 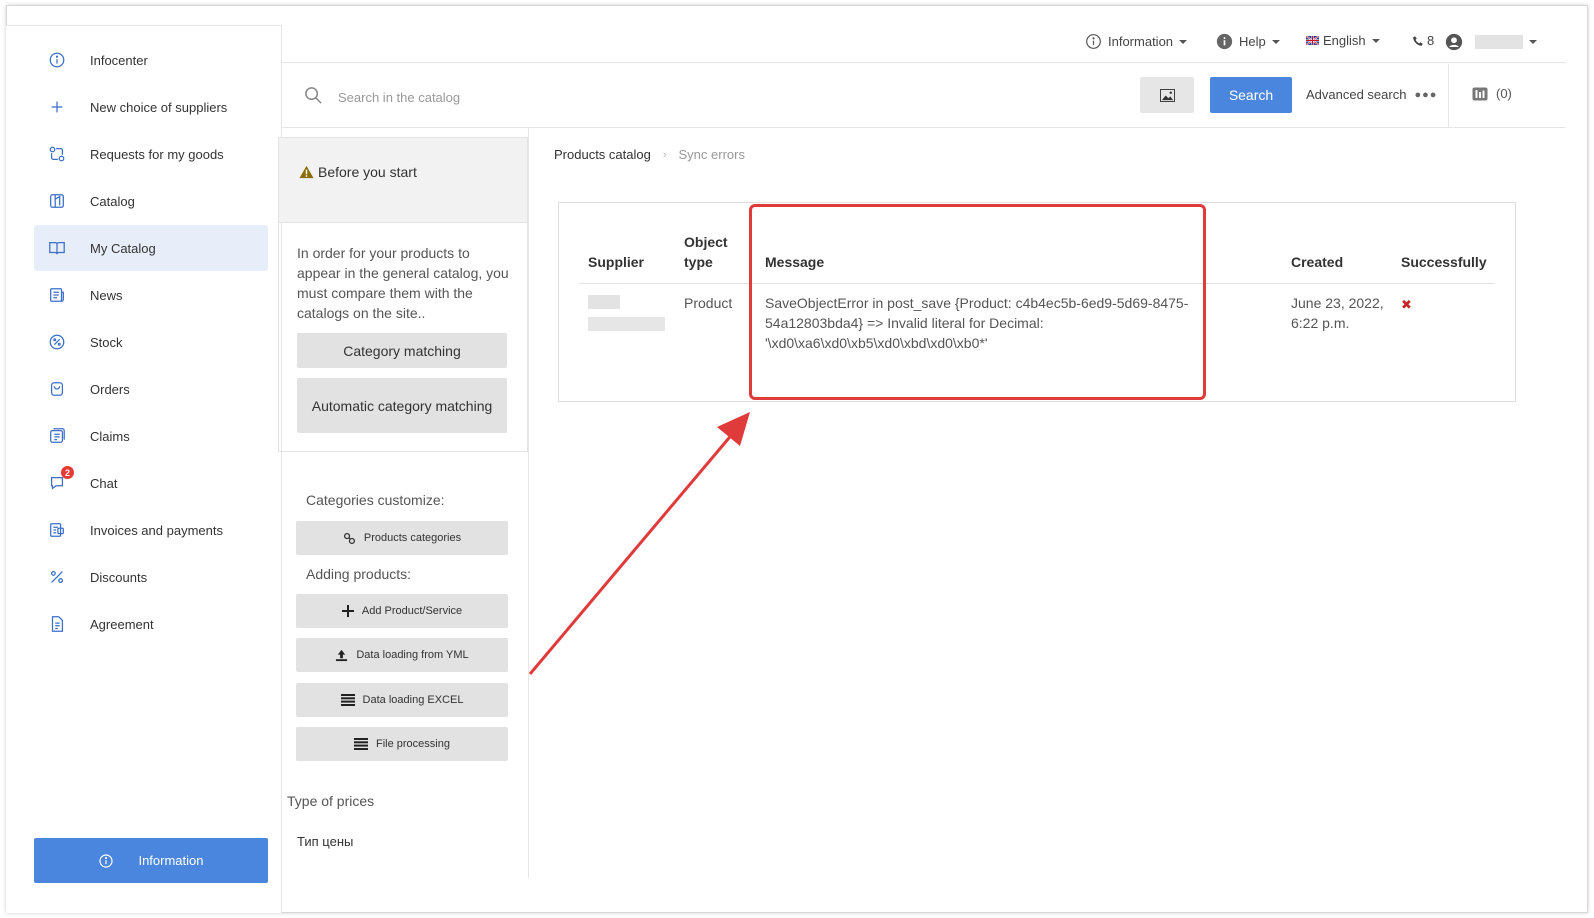 I want to click on warning-icon, so click(x=306, y=172).